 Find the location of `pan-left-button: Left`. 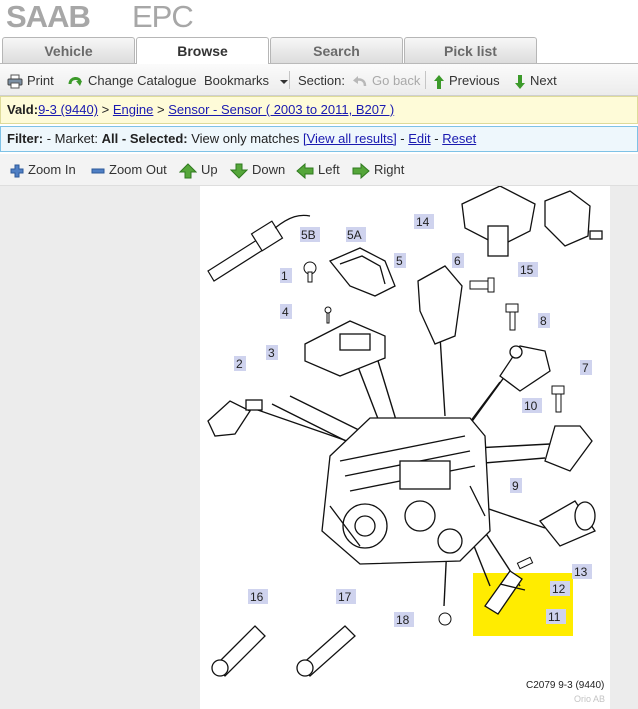

pan-left-button: Left is located at coordinates (318, 169).